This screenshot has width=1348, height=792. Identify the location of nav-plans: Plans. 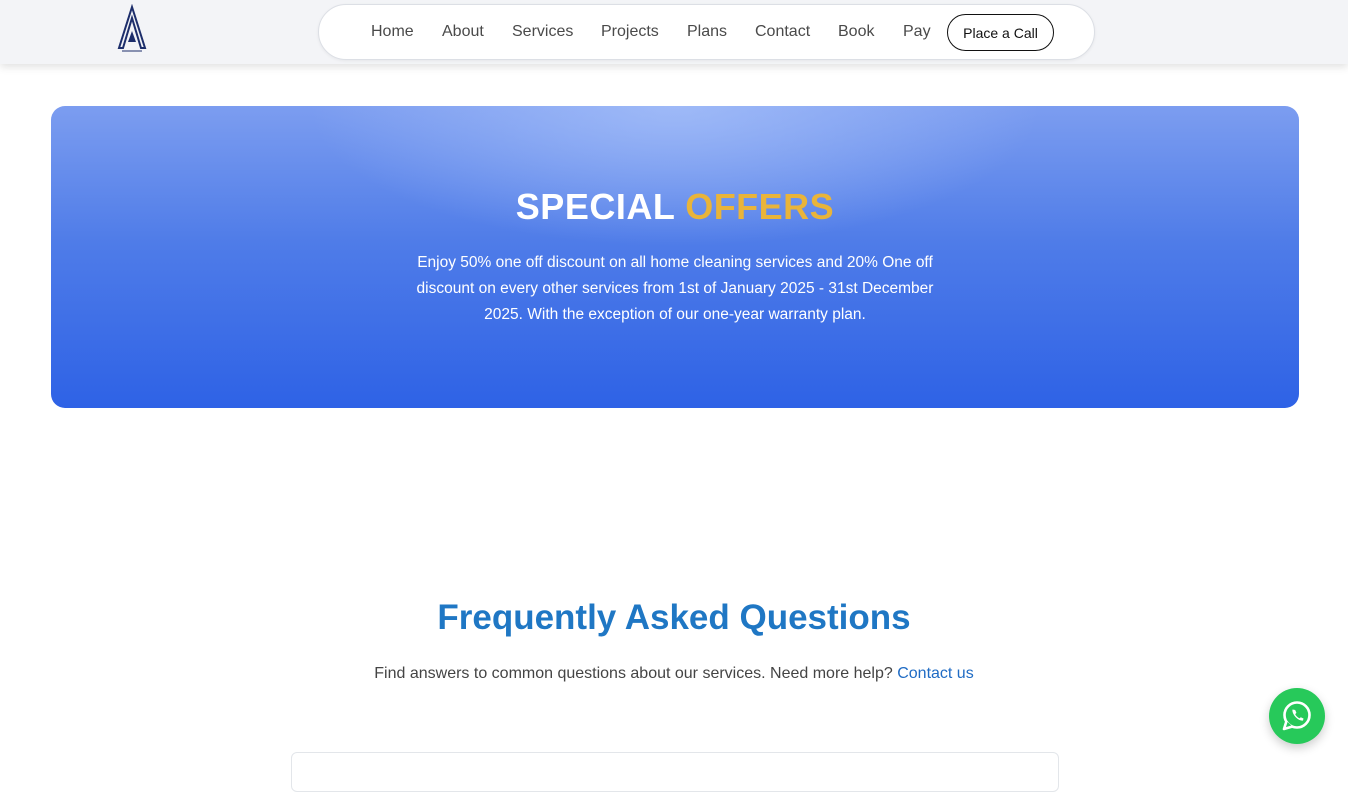
(707, 33).